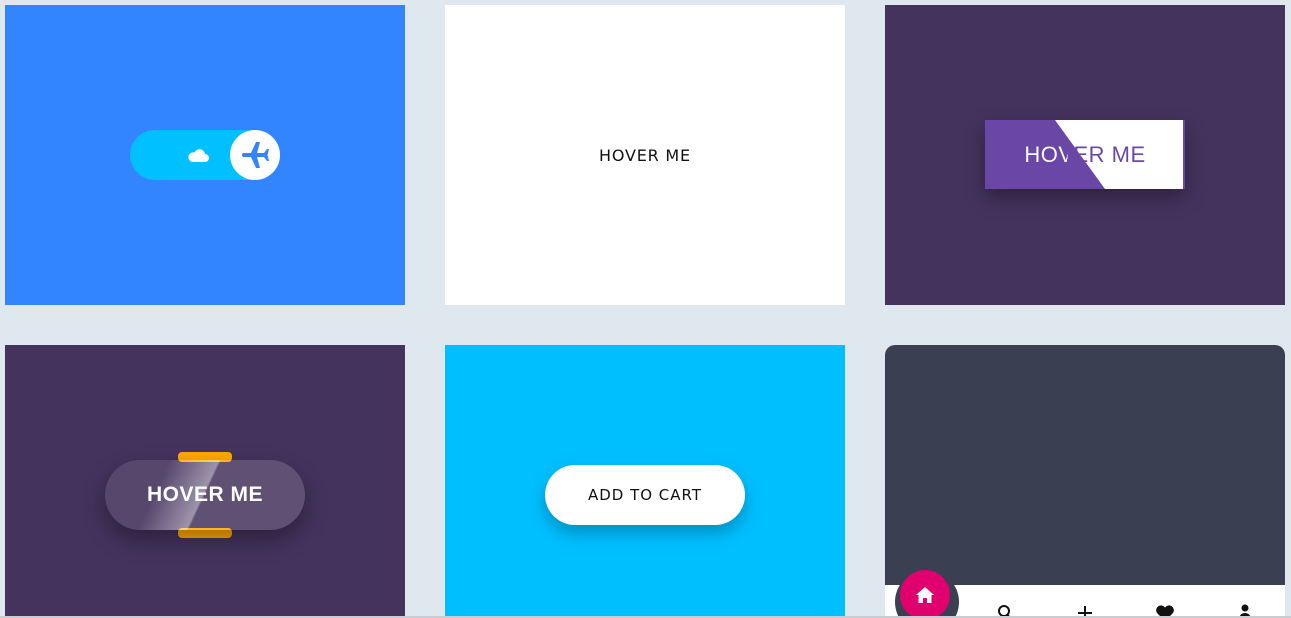 This screenshot has width=1291, height=618. I want to click on hover-me-glass-button: HOVER ME, so click(205, 495).